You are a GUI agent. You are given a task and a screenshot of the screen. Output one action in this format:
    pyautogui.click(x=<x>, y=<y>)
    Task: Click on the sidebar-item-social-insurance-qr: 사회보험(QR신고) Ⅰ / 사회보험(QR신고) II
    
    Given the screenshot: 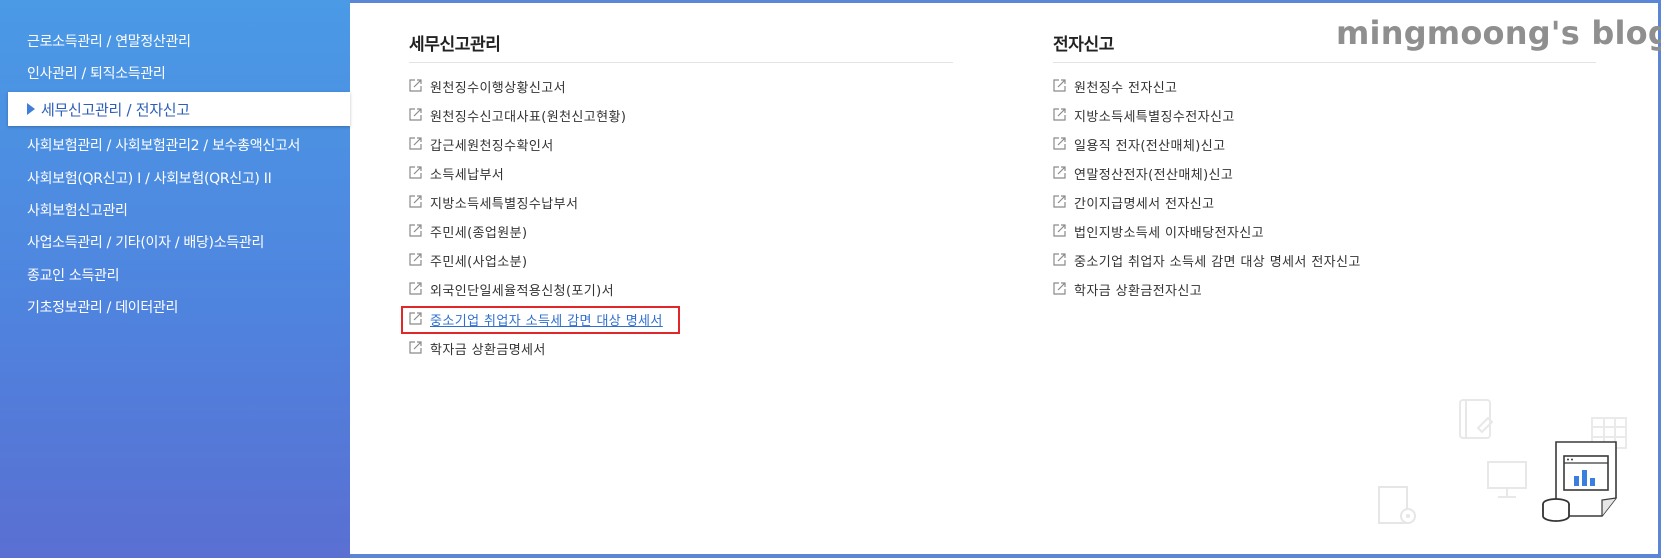 What is the action you would take?
    pyautogui.click(x=149, y=178)
    